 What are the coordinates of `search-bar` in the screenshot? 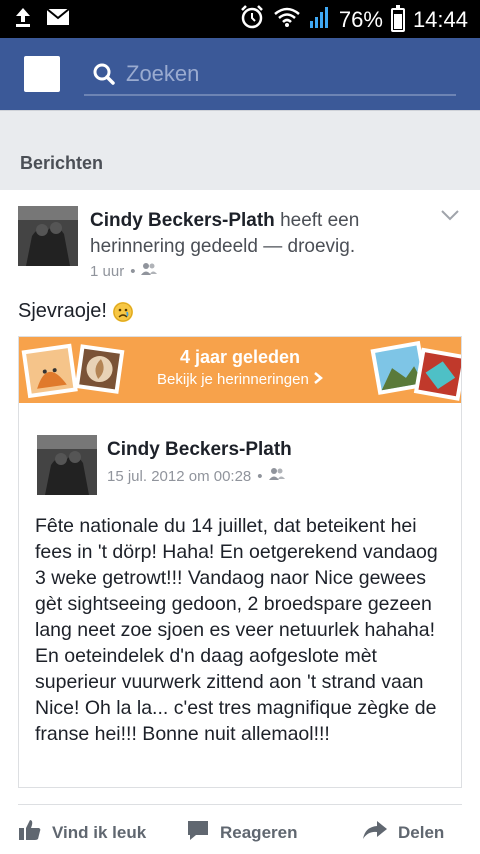 It's located at (270, 75).